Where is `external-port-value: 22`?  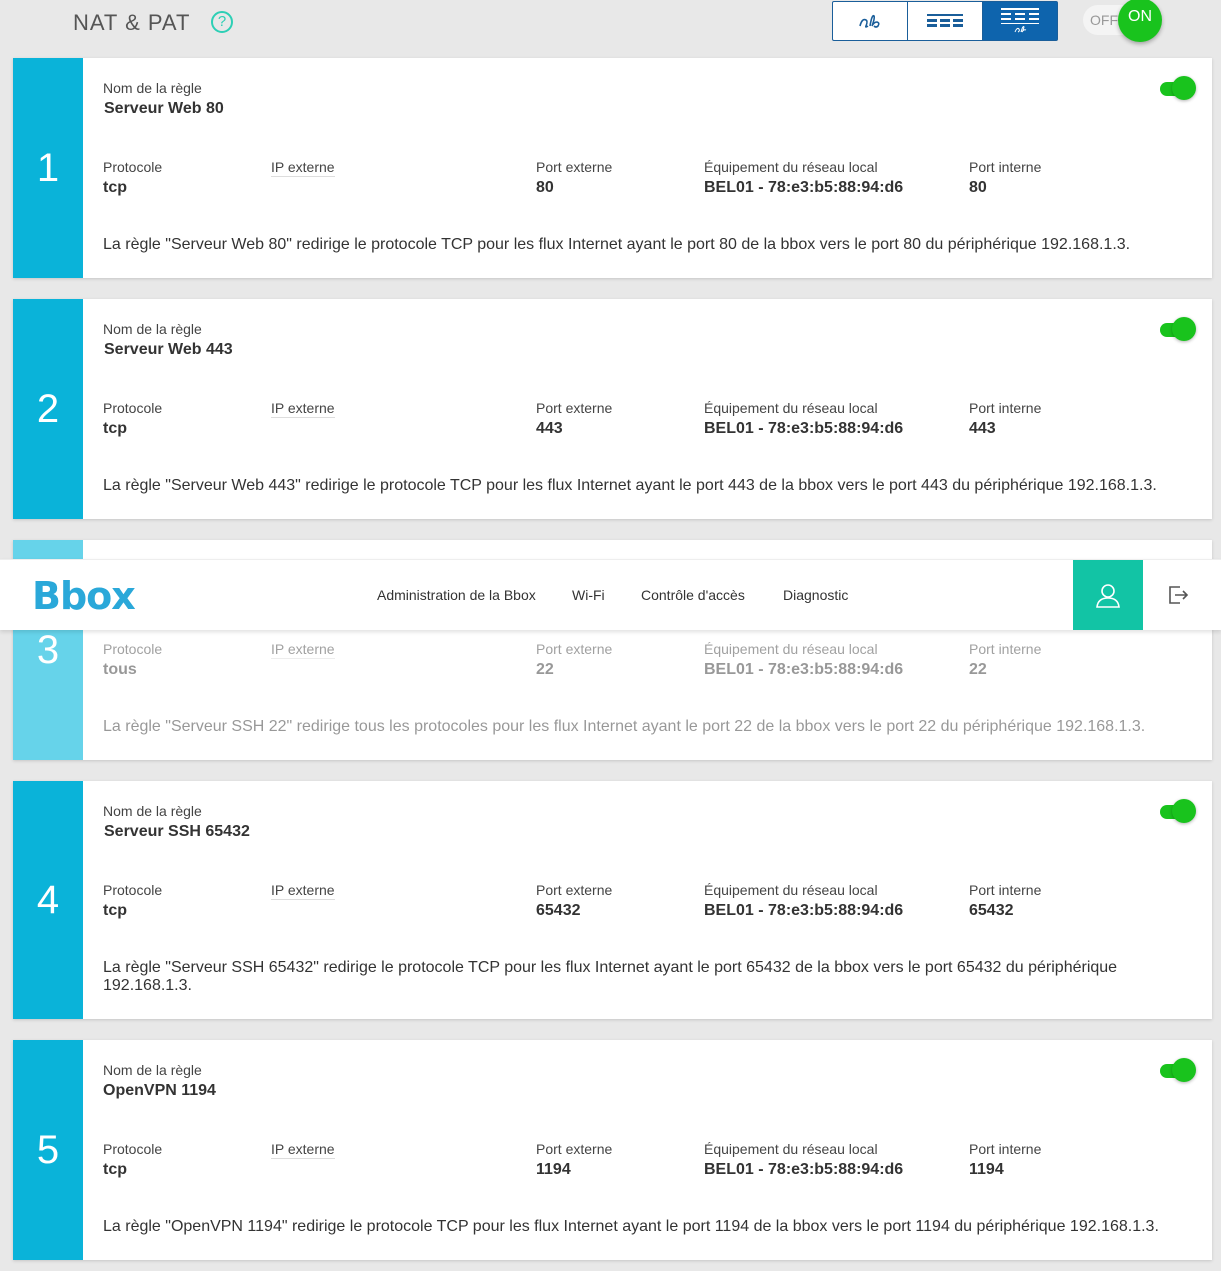
external-port-value: 22 is located at coordinates (545, 669).